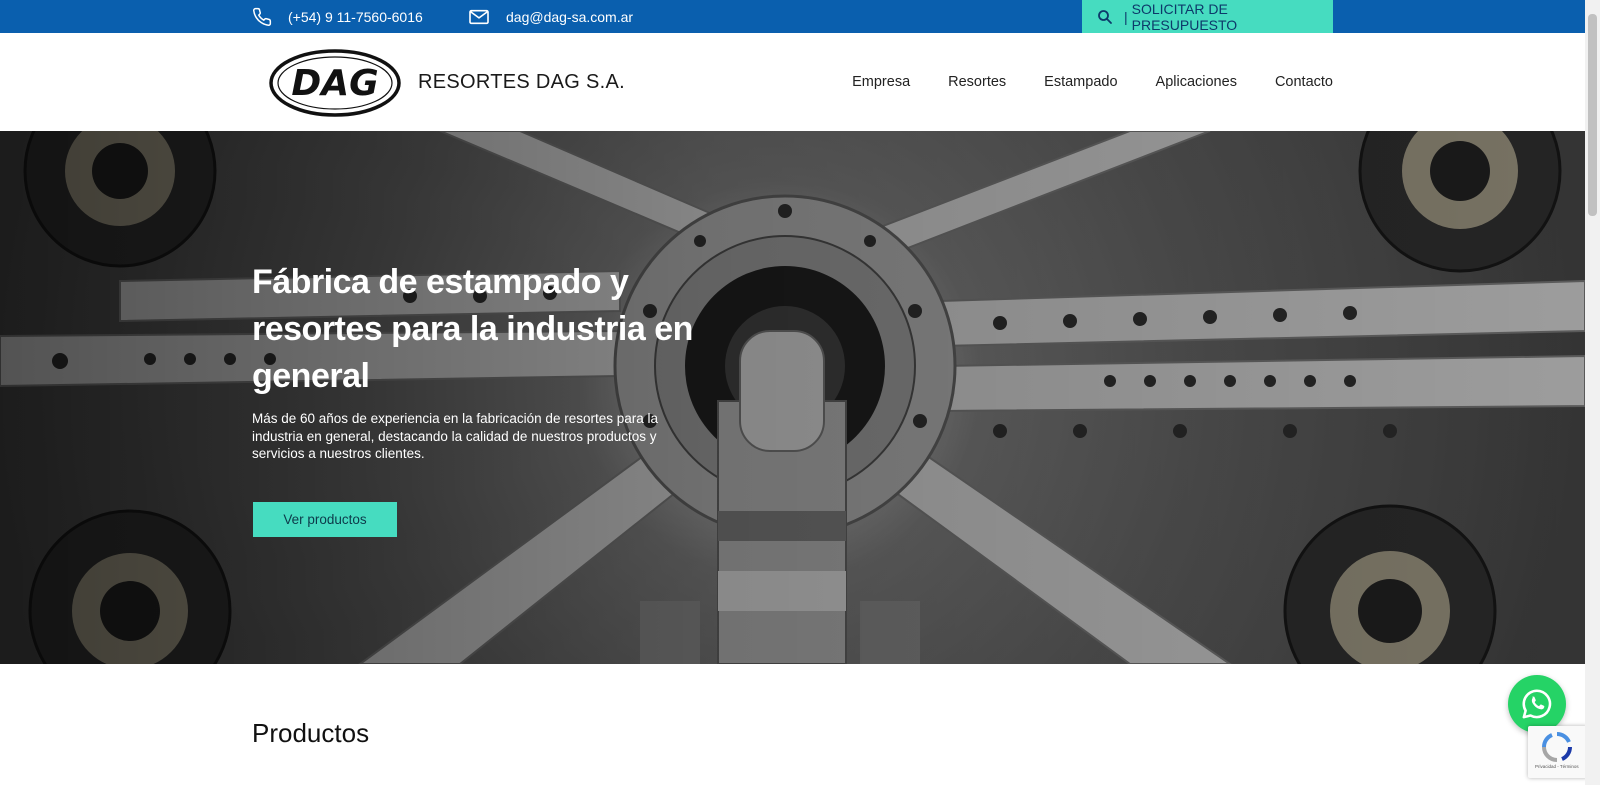  I want to click on nav-empresa: Empresa, so click(881, 82).